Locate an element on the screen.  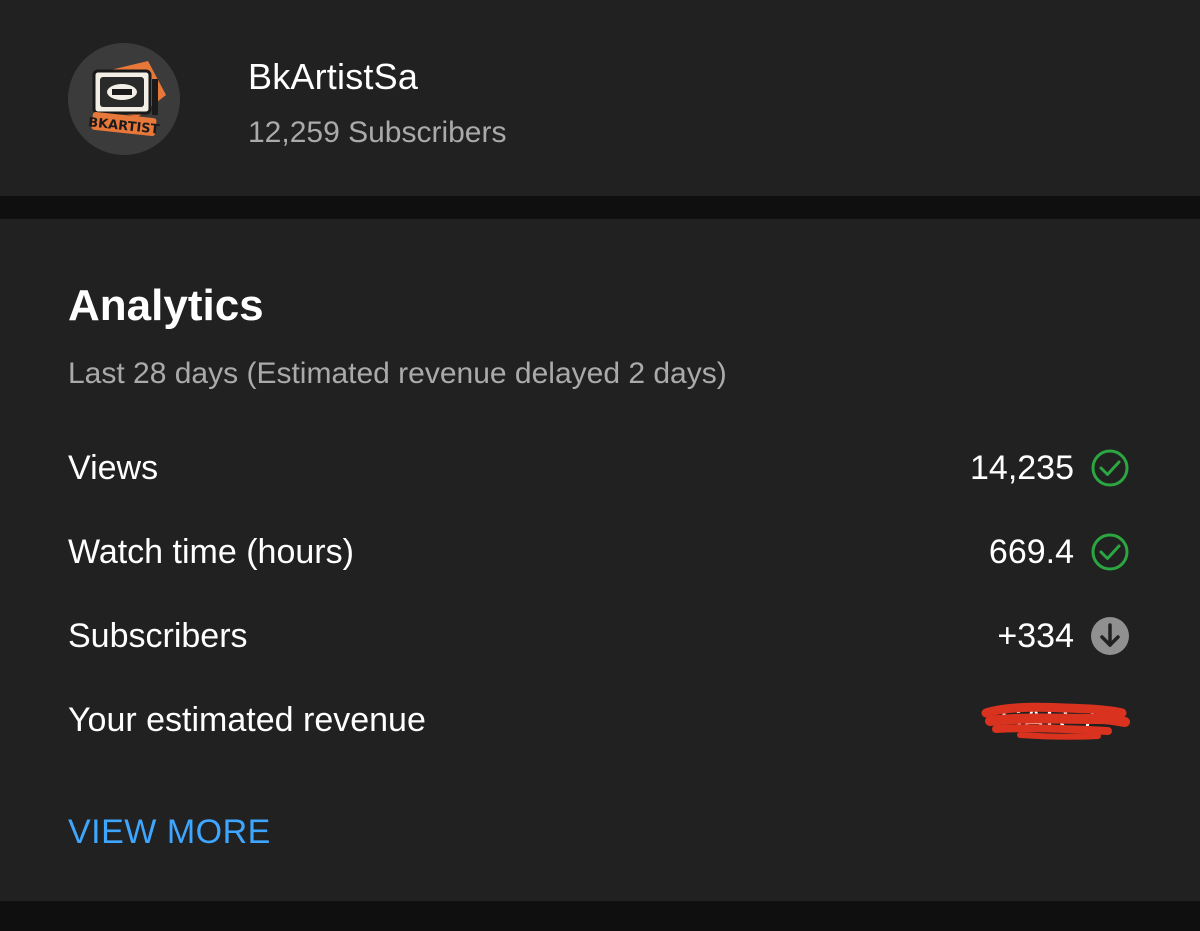
channel-subscriber-count: 12,259 Subscribers is located at coordinates (377, 132).